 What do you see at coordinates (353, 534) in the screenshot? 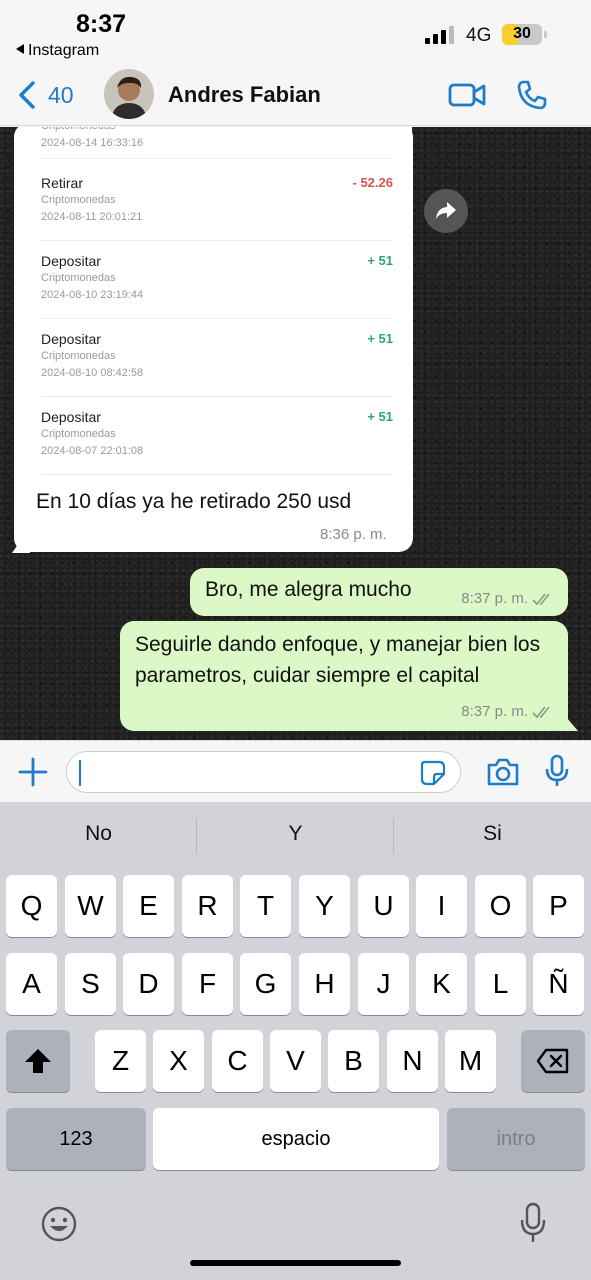
I see `incoming-message-time: 8:36 p. m.` at bounding box center [353, 534].